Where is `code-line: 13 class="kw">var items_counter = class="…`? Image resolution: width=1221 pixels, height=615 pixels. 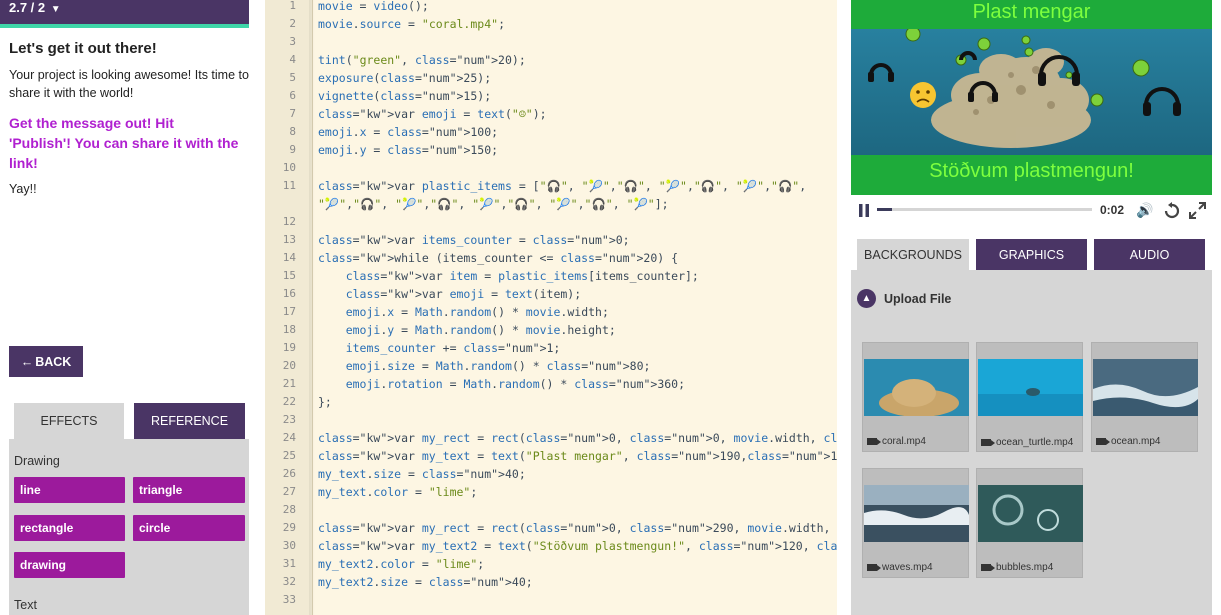 code-line: 13 class="kw">var items_counter = class="… is located at coordinates (551, 240).